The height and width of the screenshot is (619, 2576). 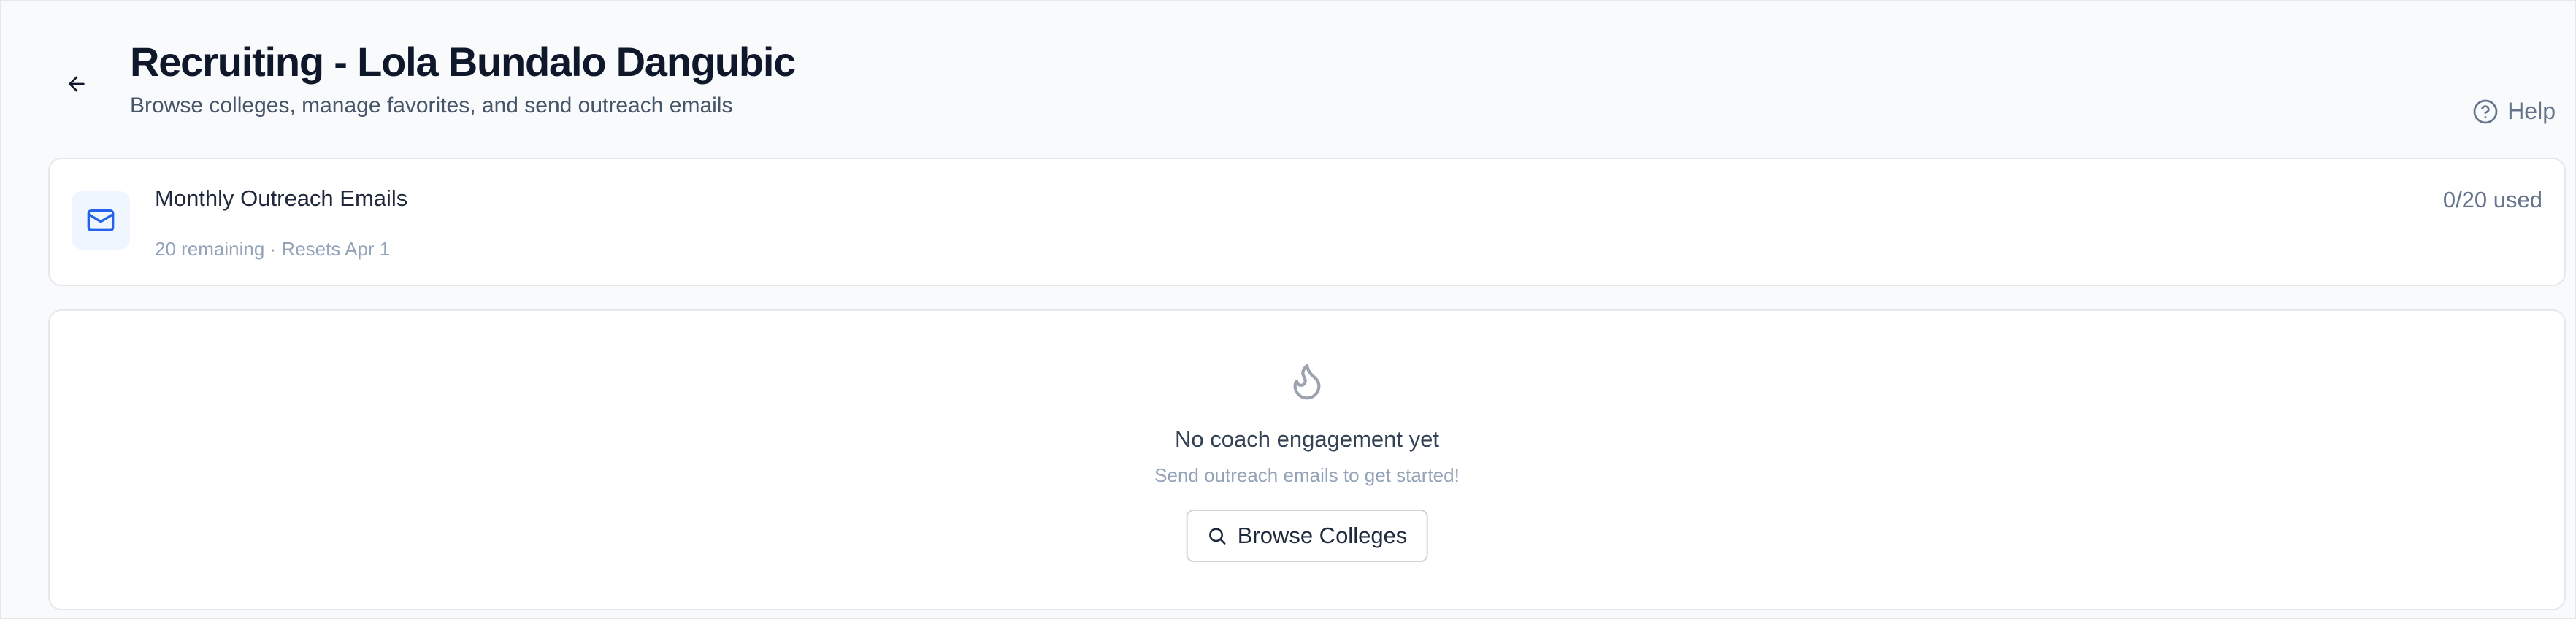 I want to click on help-button: Help, so click(x=2514, y=112).